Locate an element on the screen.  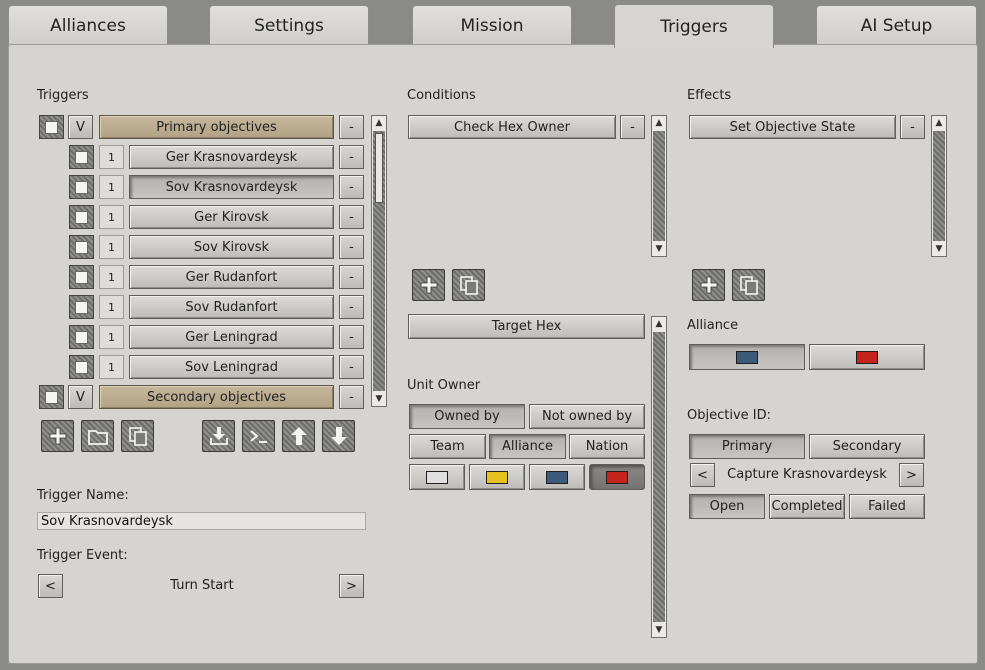
script-trigger-button is located at coordinates (258, 436).